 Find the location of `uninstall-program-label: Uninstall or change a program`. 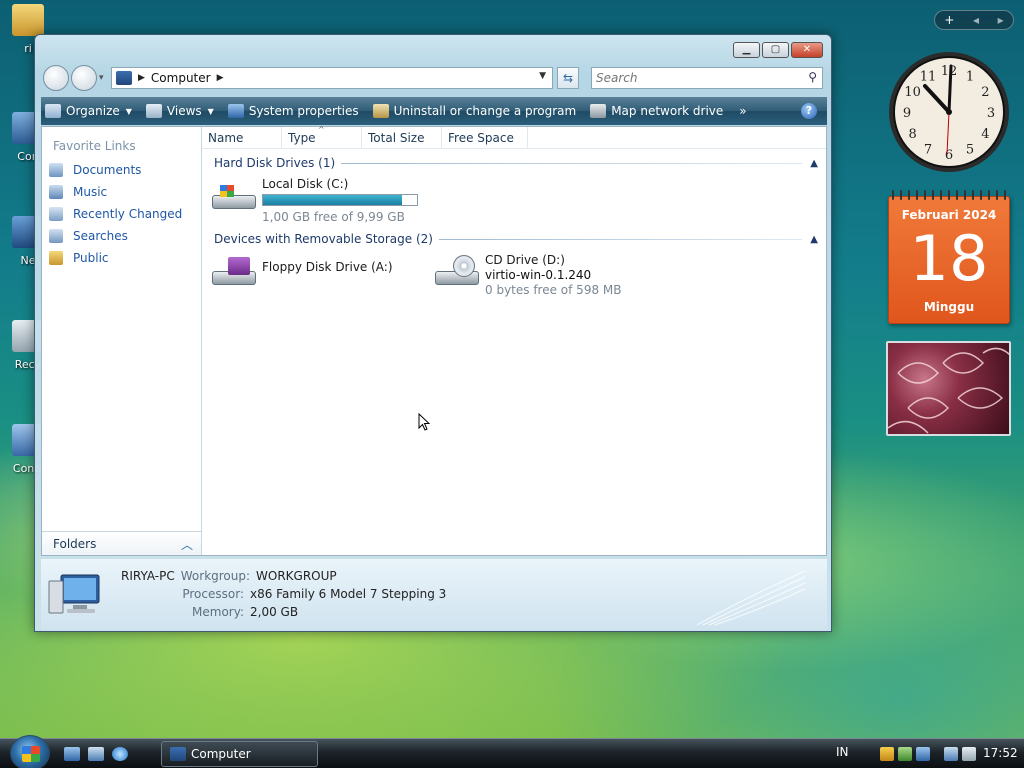

uninstall-program-label: Uninstall or change a program is located at coordinates (485, 111).